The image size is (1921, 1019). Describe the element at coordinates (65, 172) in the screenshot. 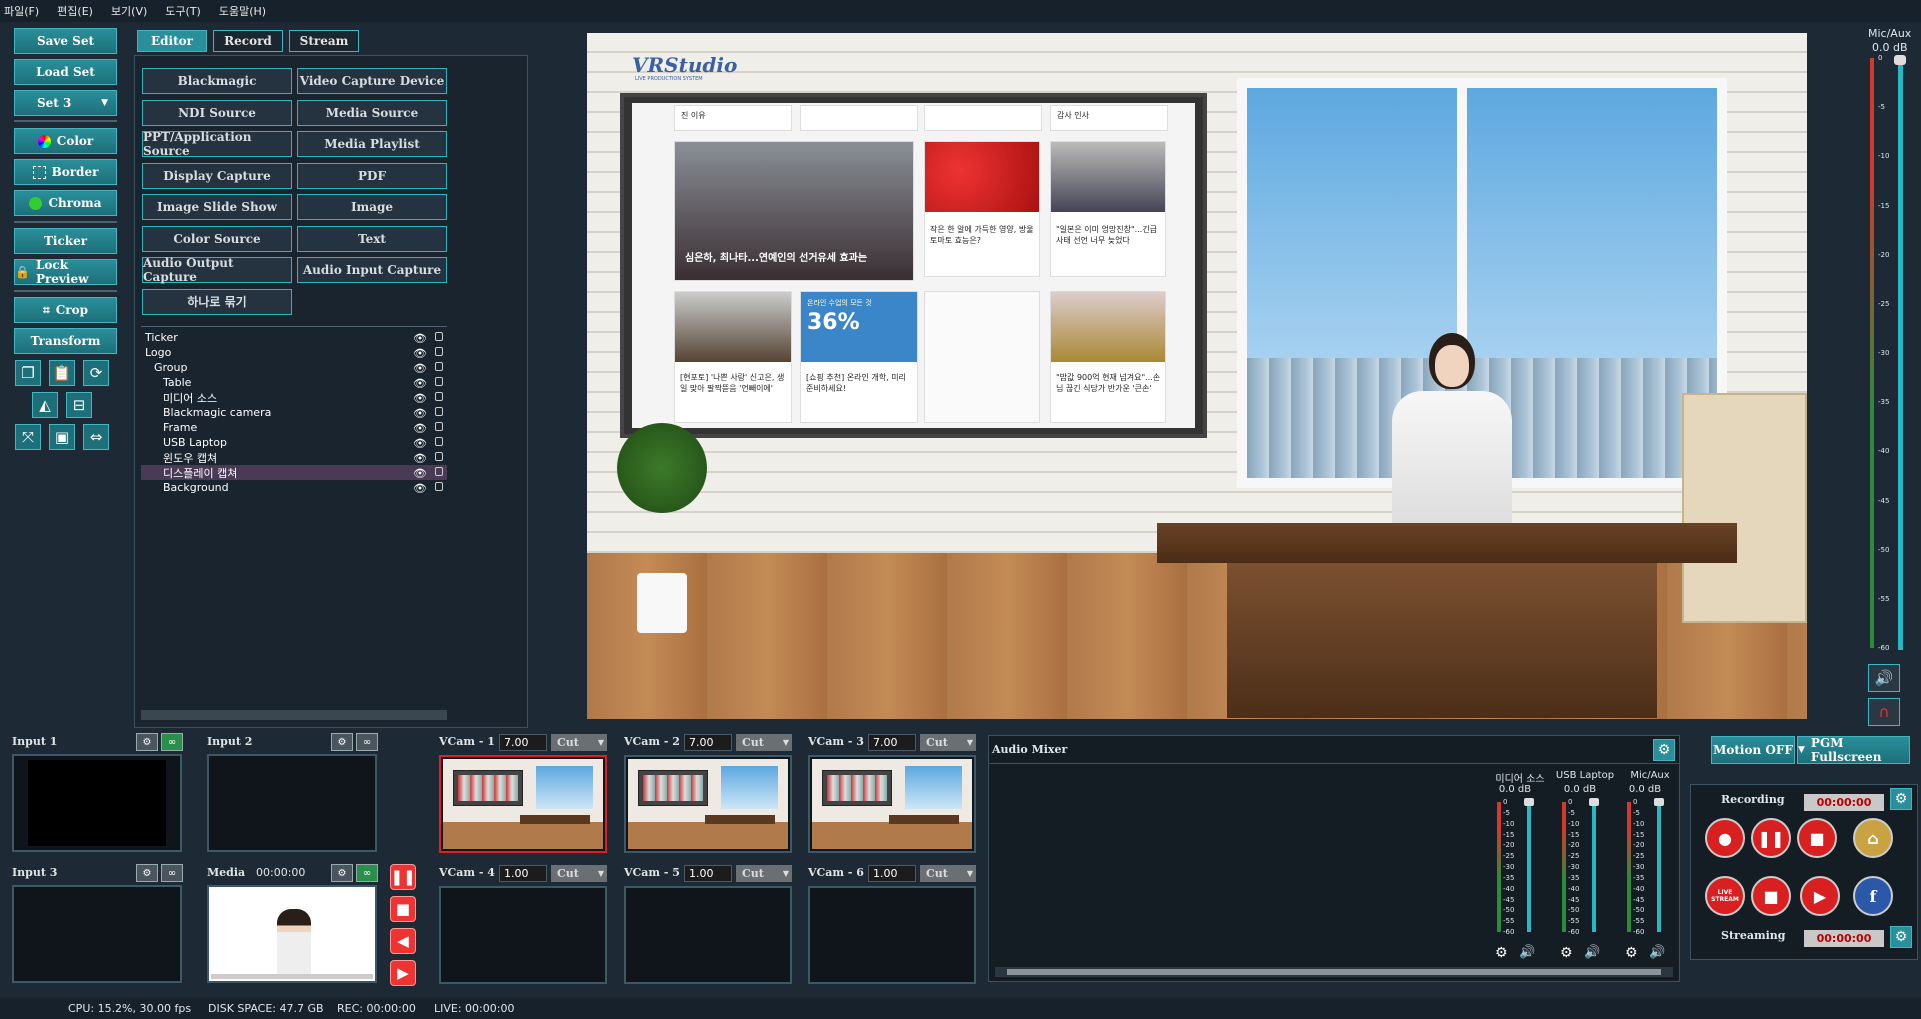

I see `border-button: Border` at that location.